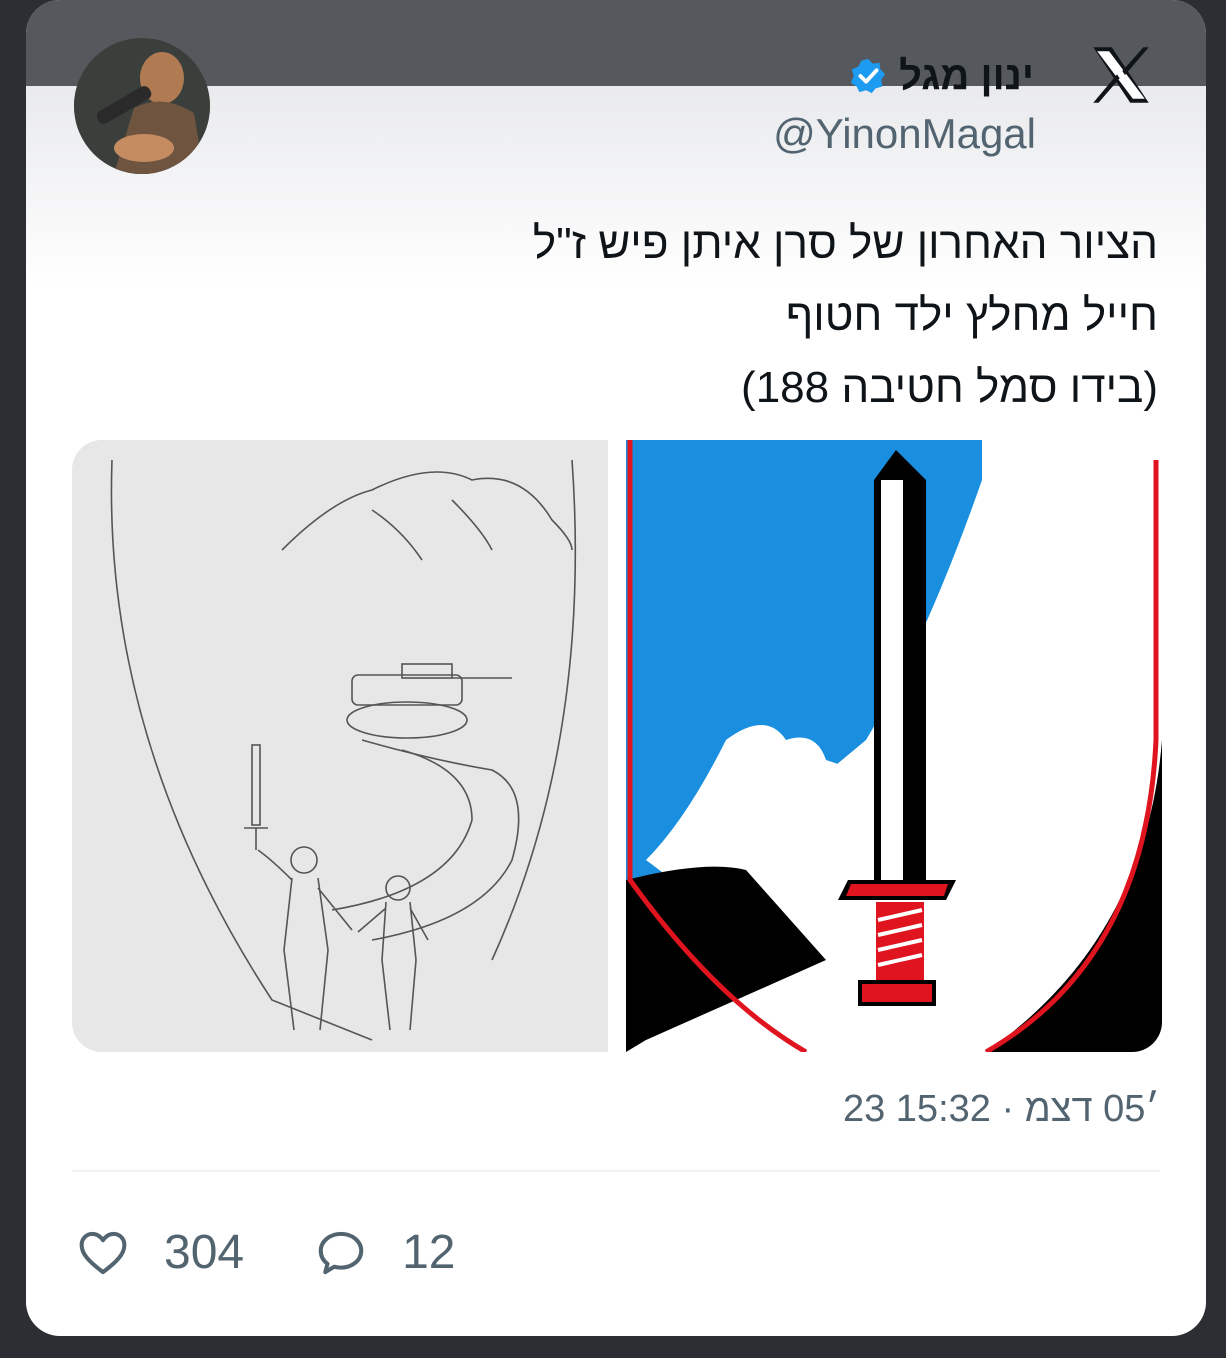 This screenshot has height=1358, width=1226. Describe the element at coordinates (971, 315) in the screenshot. I see `tweet-line: חייל מחלץ ילד חטוף` at that location.